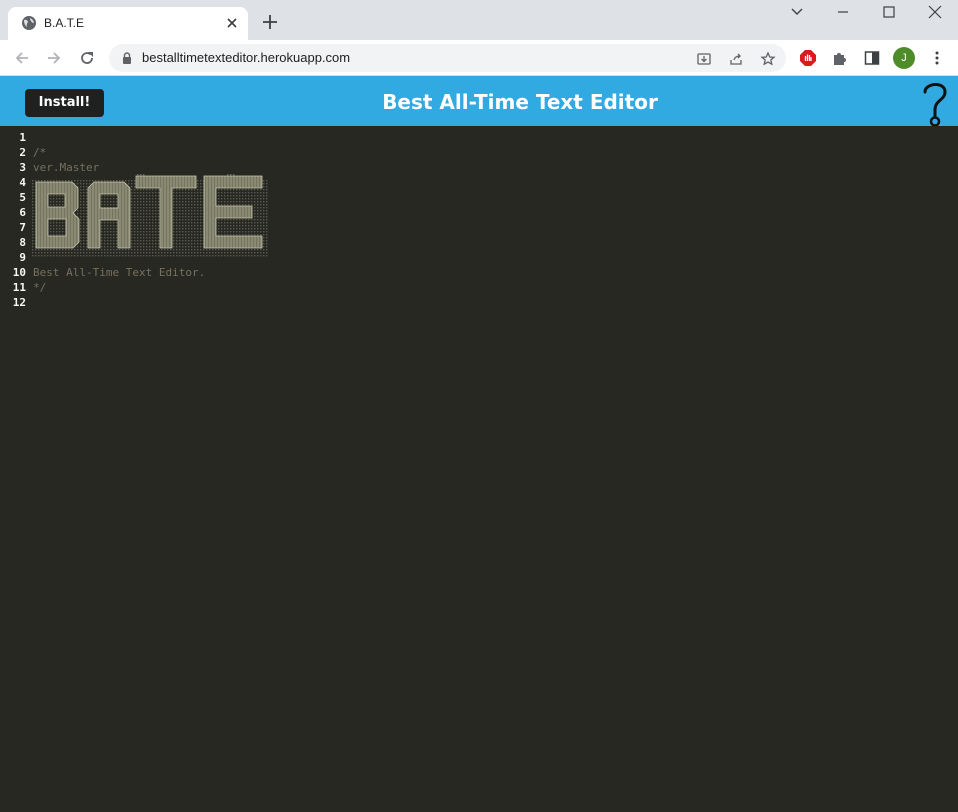  Describe the element at coordinates (54, 58) in the screenshot. I see `forward-icon` at that location.